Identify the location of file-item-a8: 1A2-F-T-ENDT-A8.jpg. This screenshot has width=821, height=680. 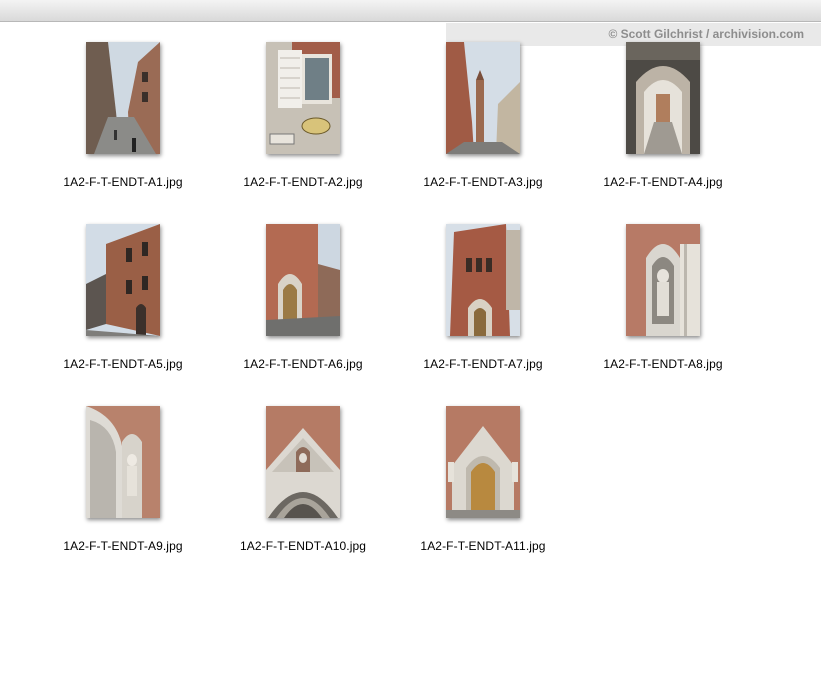
(663, 309).